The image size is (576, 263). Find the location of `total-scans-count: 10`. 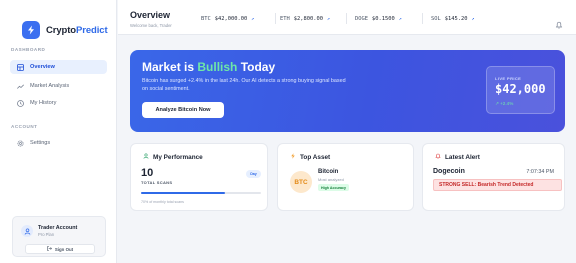

total-scans-count: 10 is located at coordinates (147, 173).